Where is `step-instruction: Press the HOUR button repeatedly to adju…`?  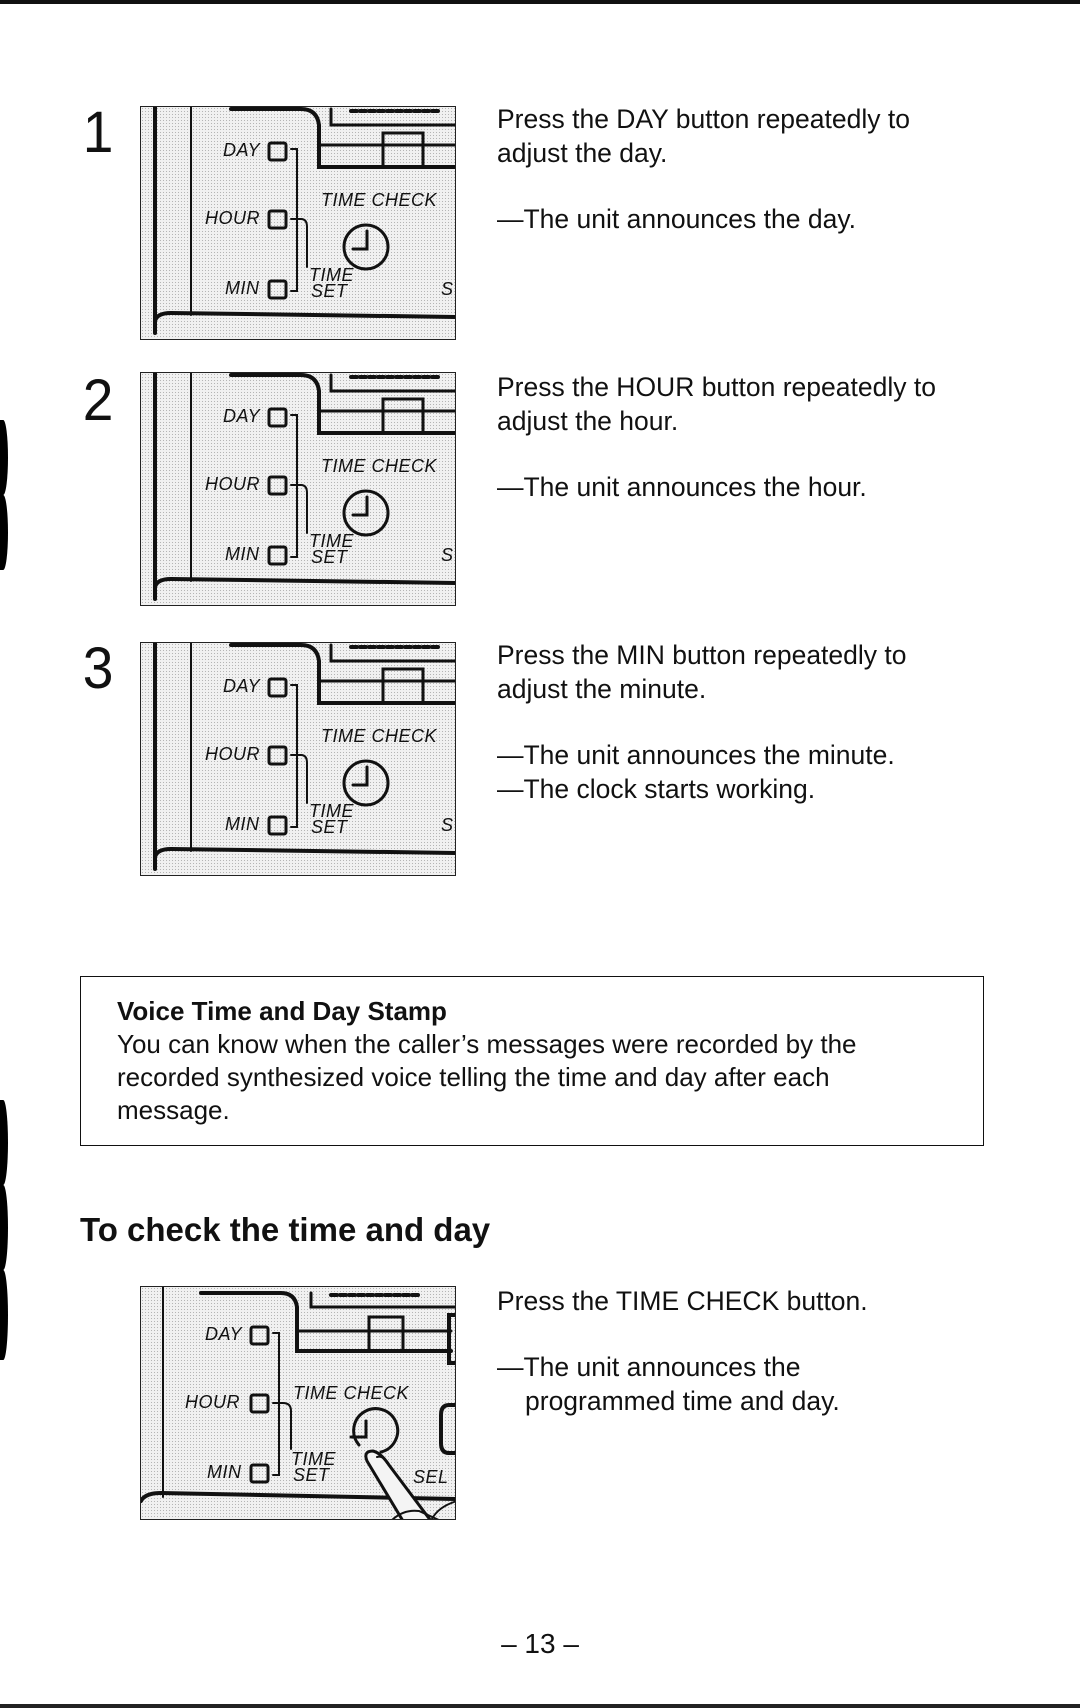 step-instruction: Press the HOUR button repeatedly to adju… is located at coordinates (716, 404).